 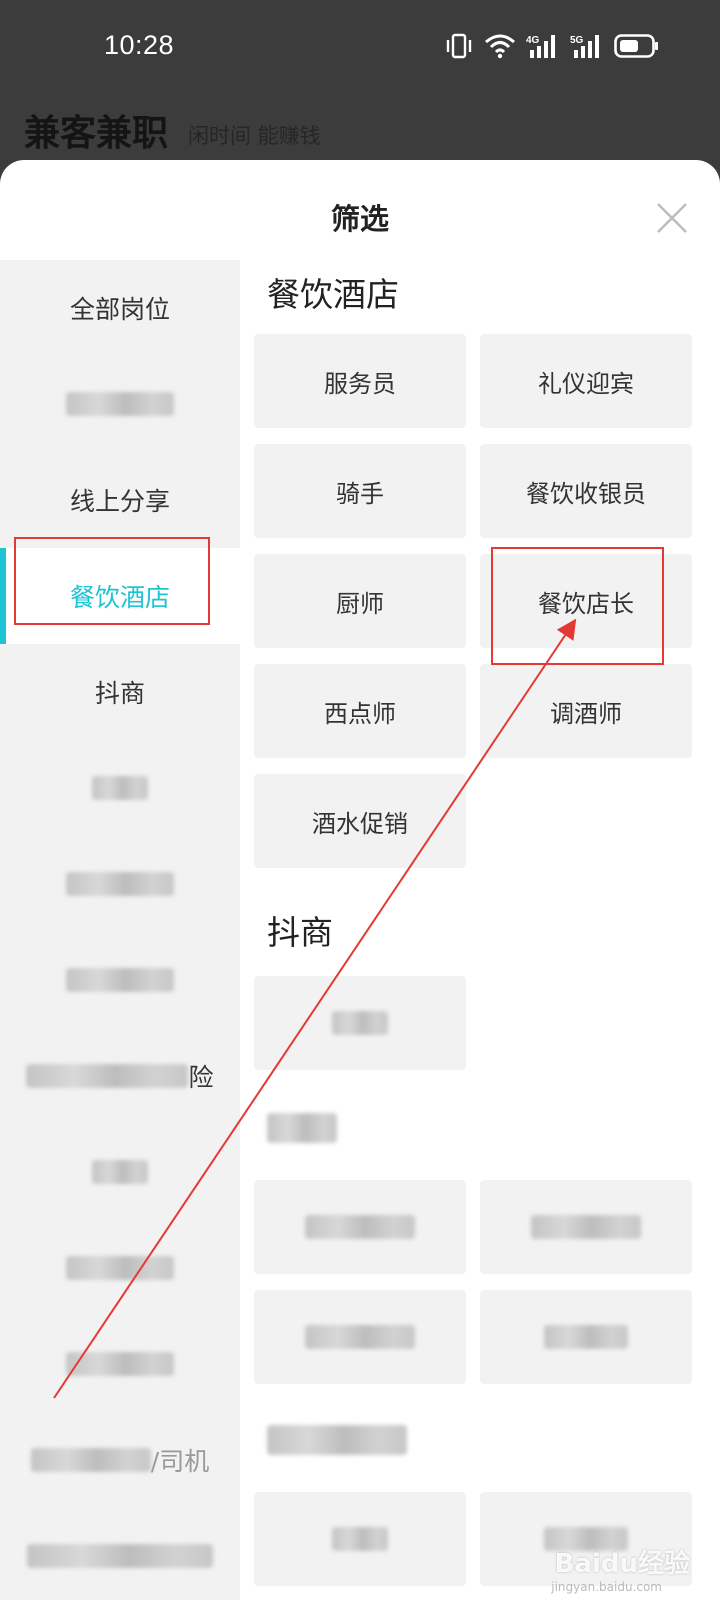 What do you see at coordinates (586, 383) in the screenshot?
I see `tag-label: 礼仪迎宾` at bounding box center [586, 383].